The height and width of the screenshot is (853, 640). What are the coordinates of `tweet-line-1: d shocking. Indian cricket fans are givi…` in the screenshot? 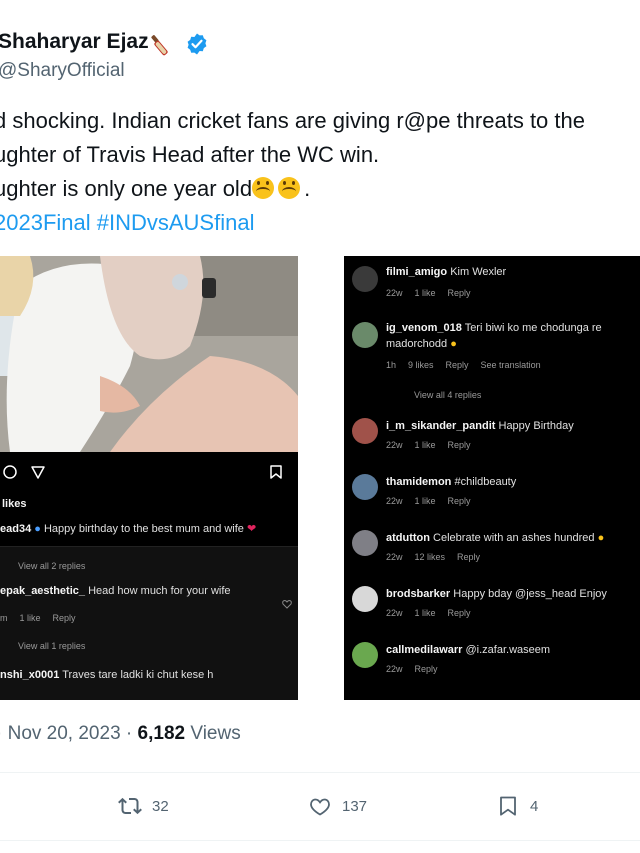 It's located at (292, 120).